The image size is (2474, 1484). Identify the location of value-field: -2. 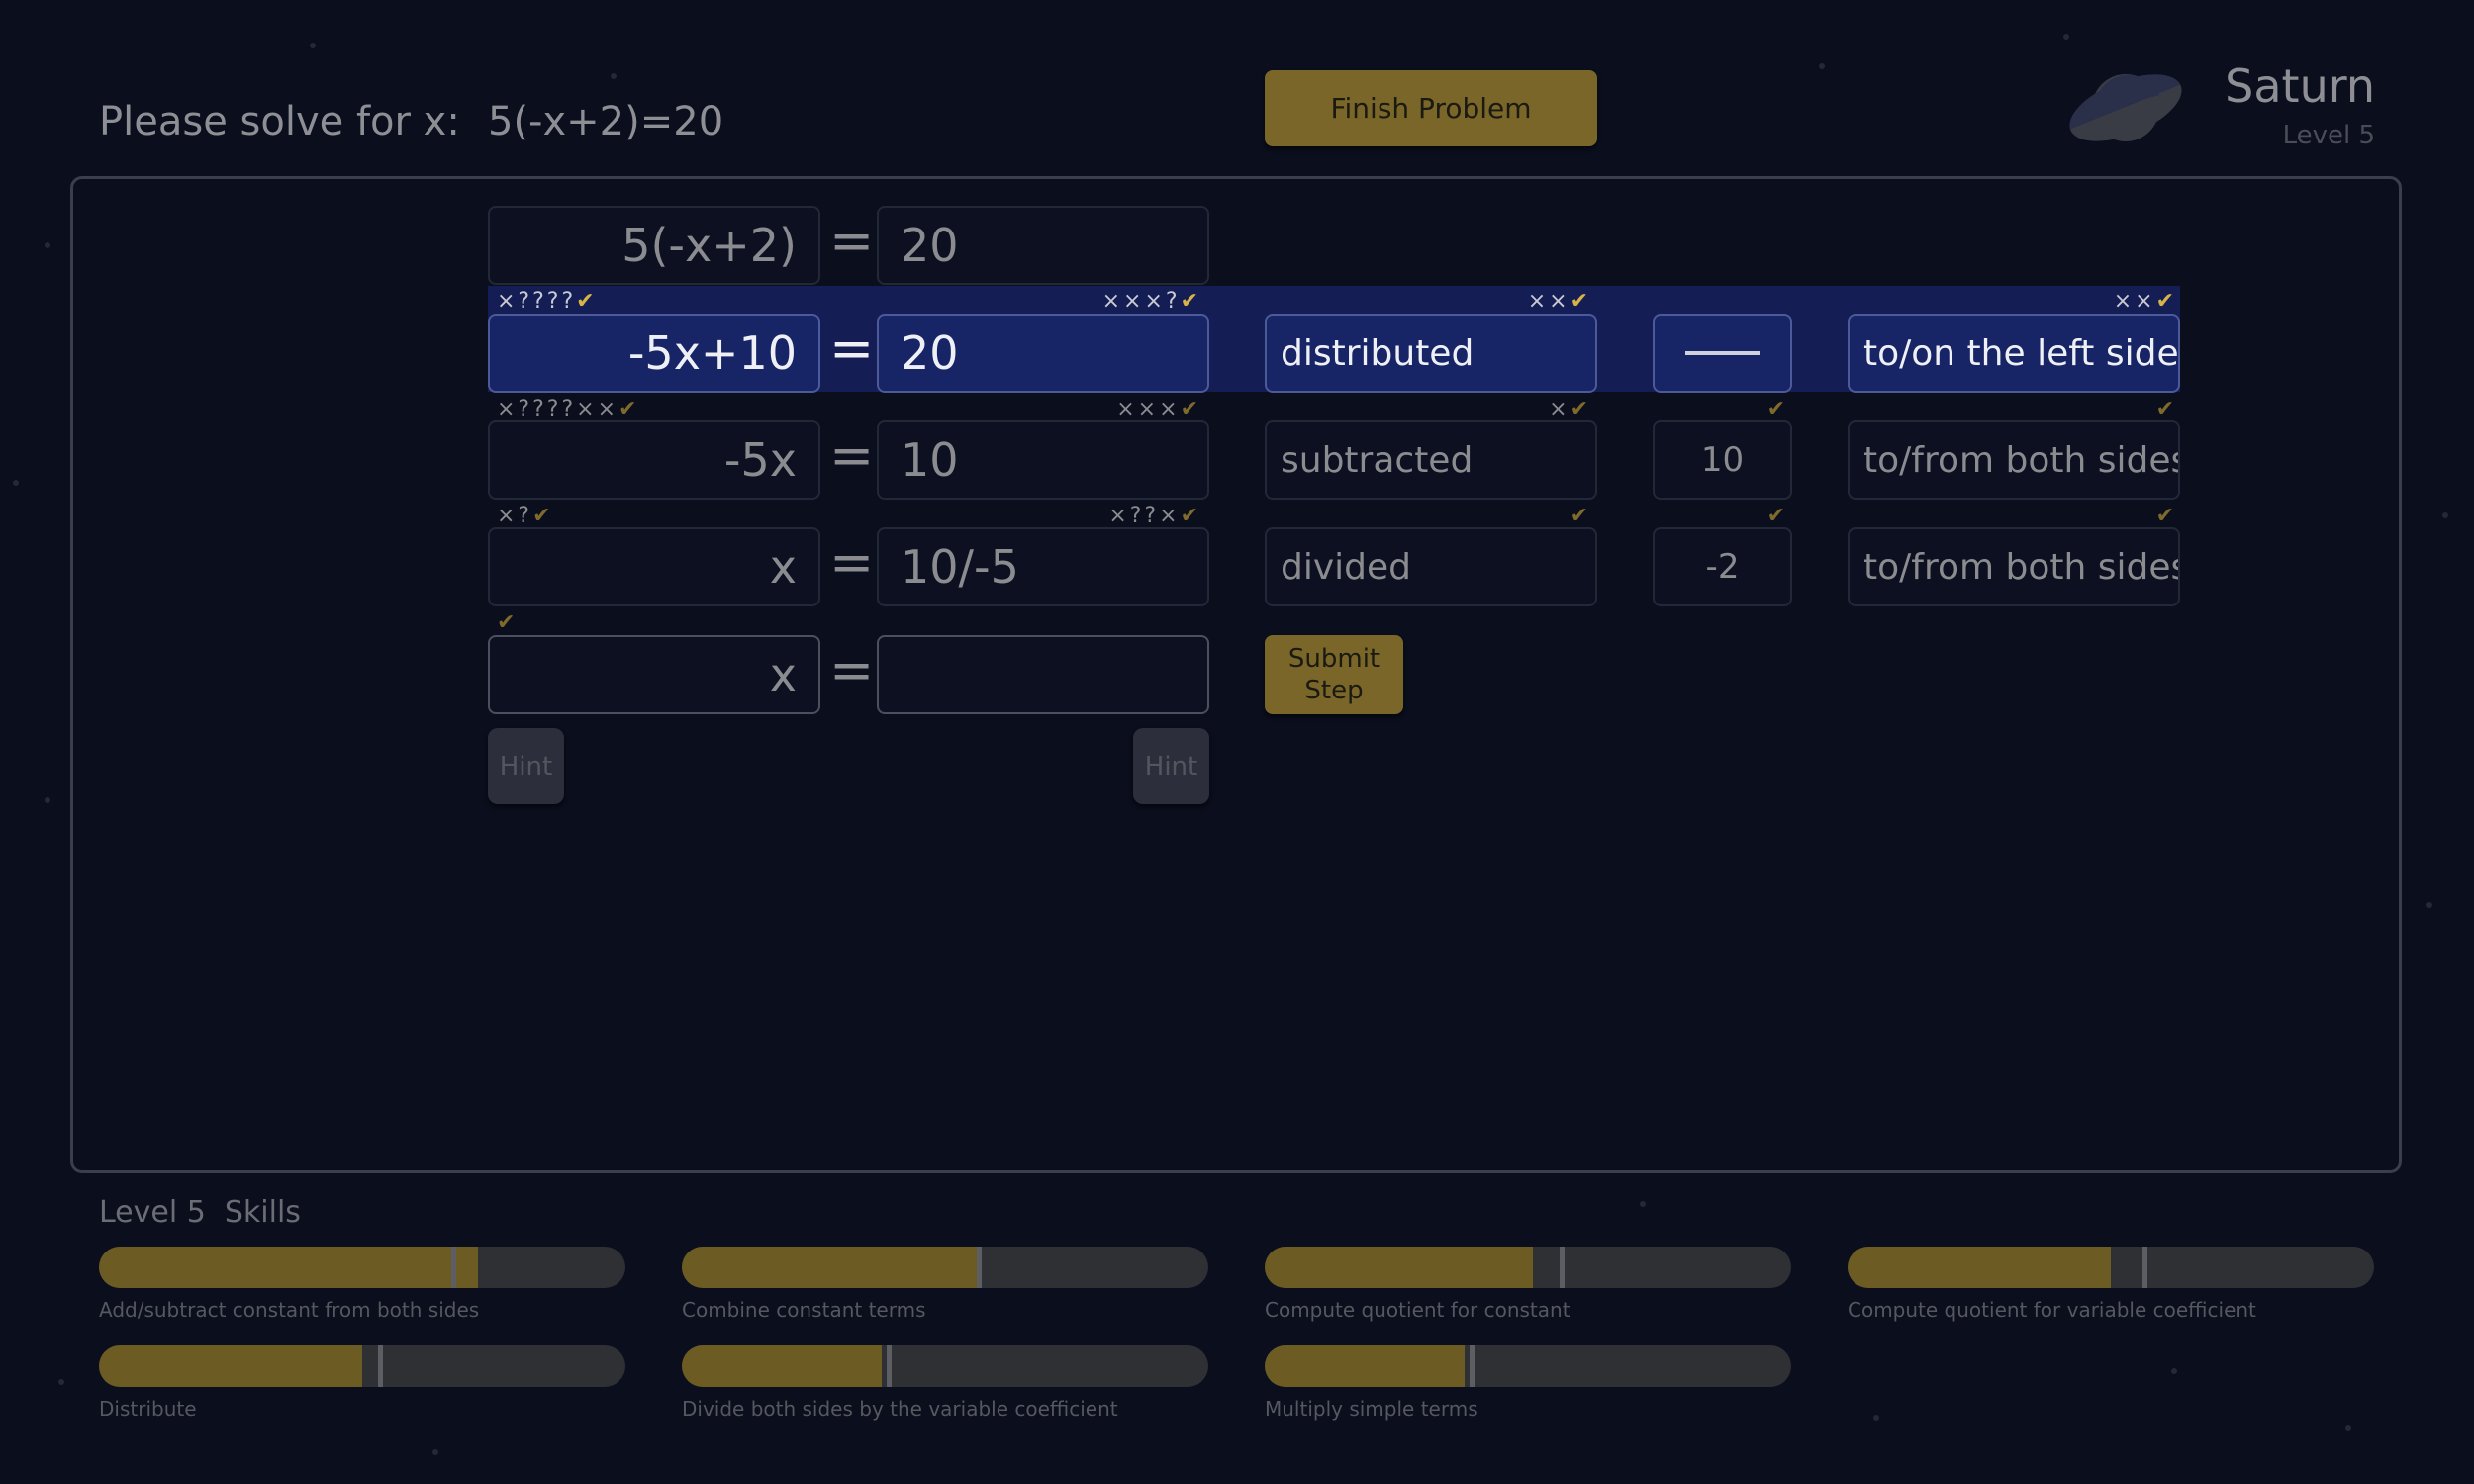
(1723, 566).